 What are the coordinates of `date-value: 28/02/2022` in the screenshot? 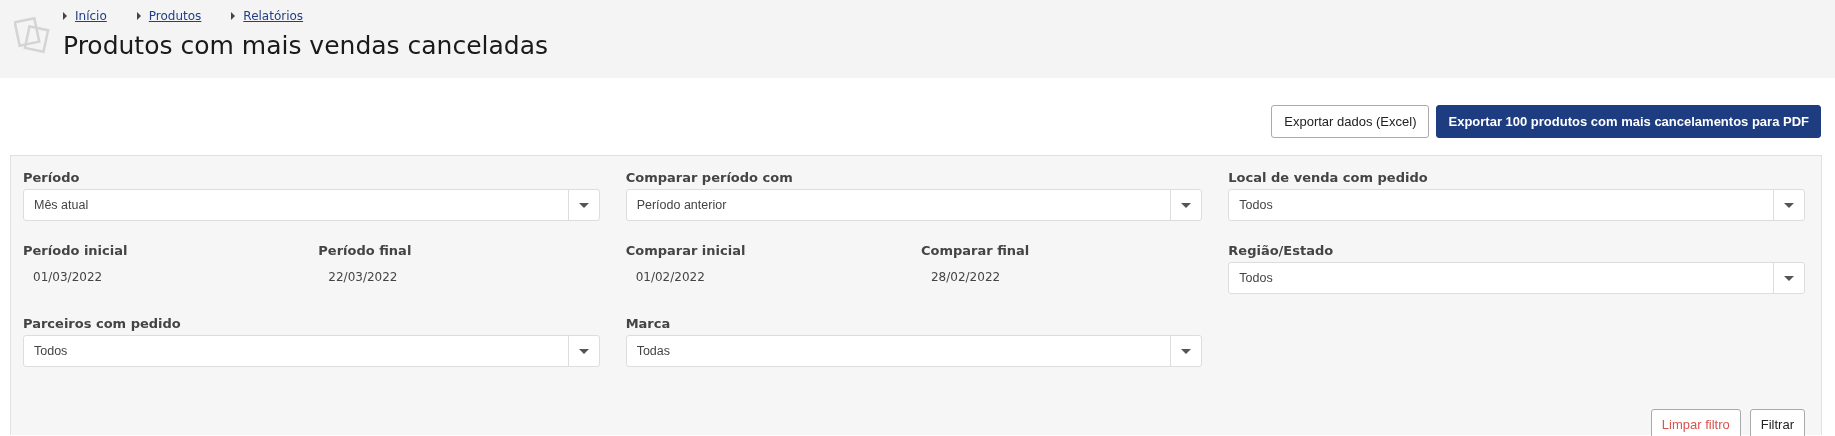 It's located at (966, 276).